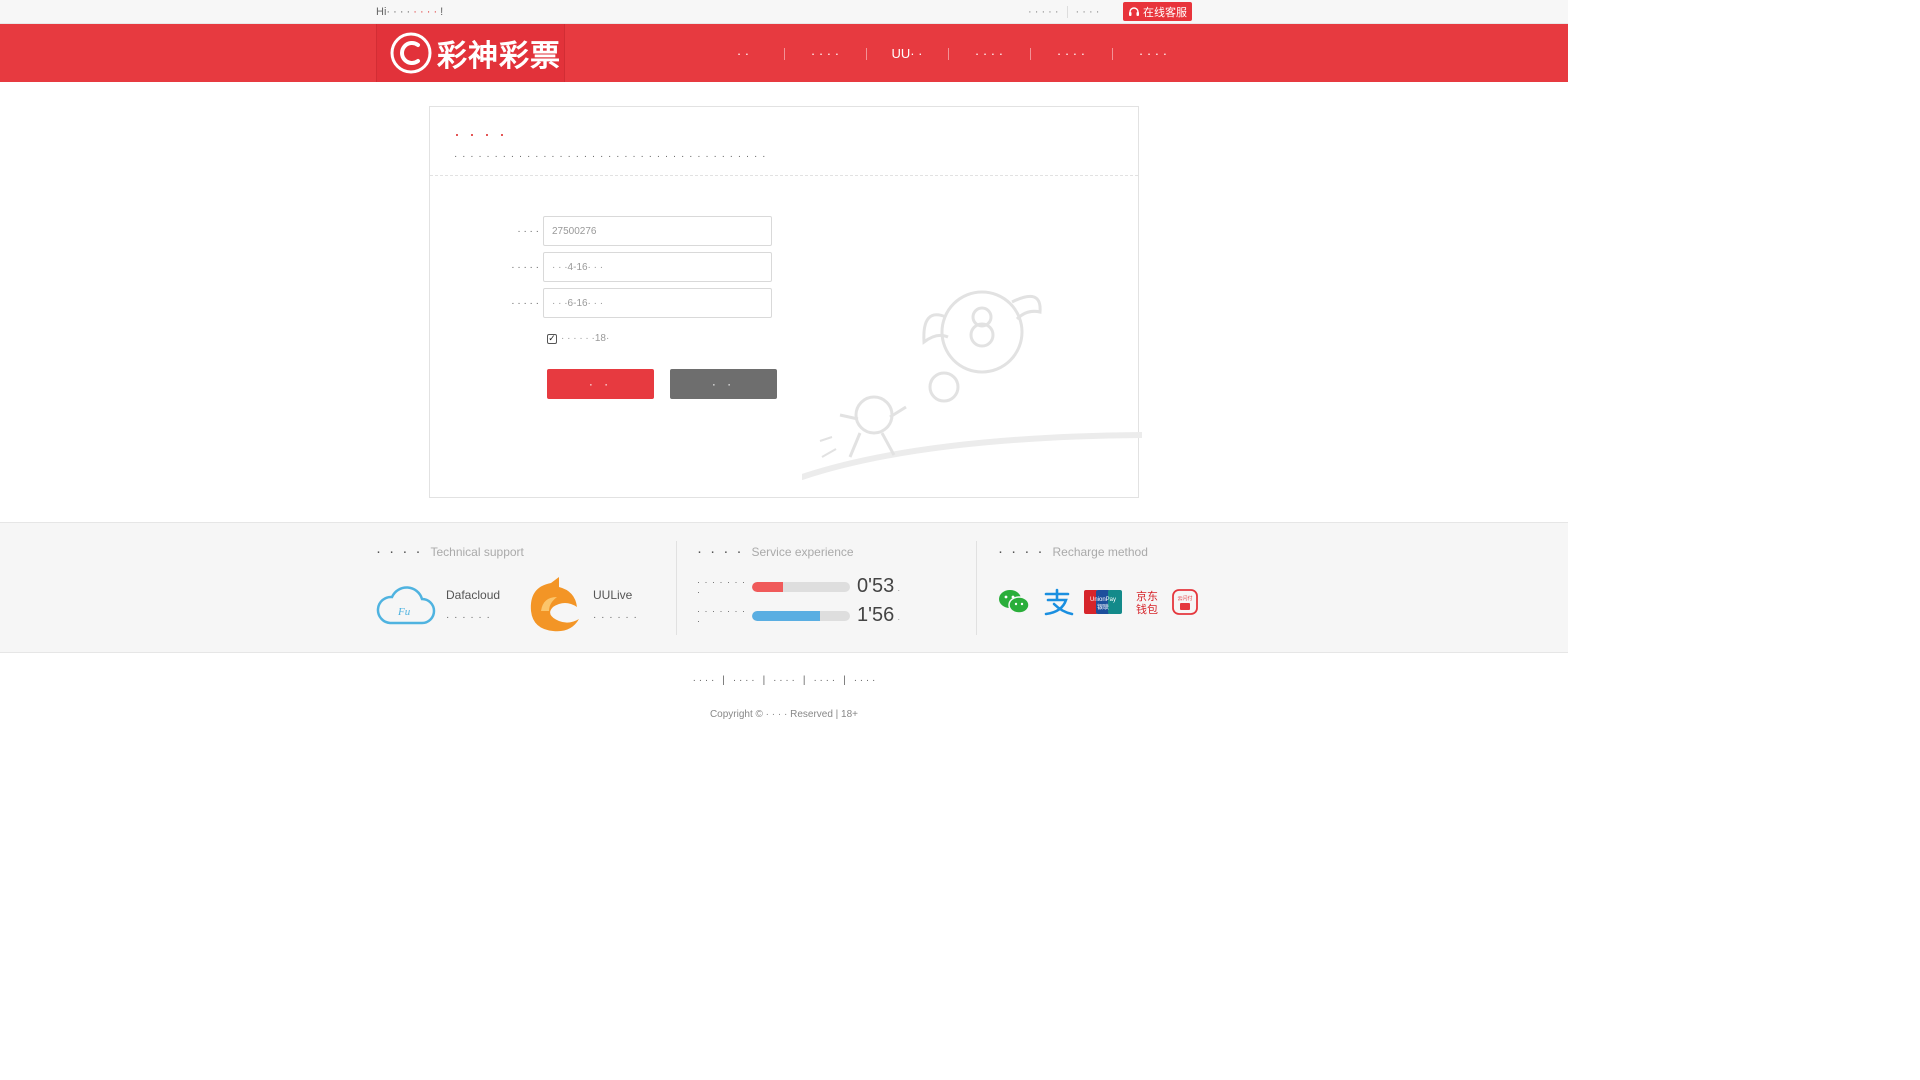  I want to click on account-input: 27500276, so click(657, 231).